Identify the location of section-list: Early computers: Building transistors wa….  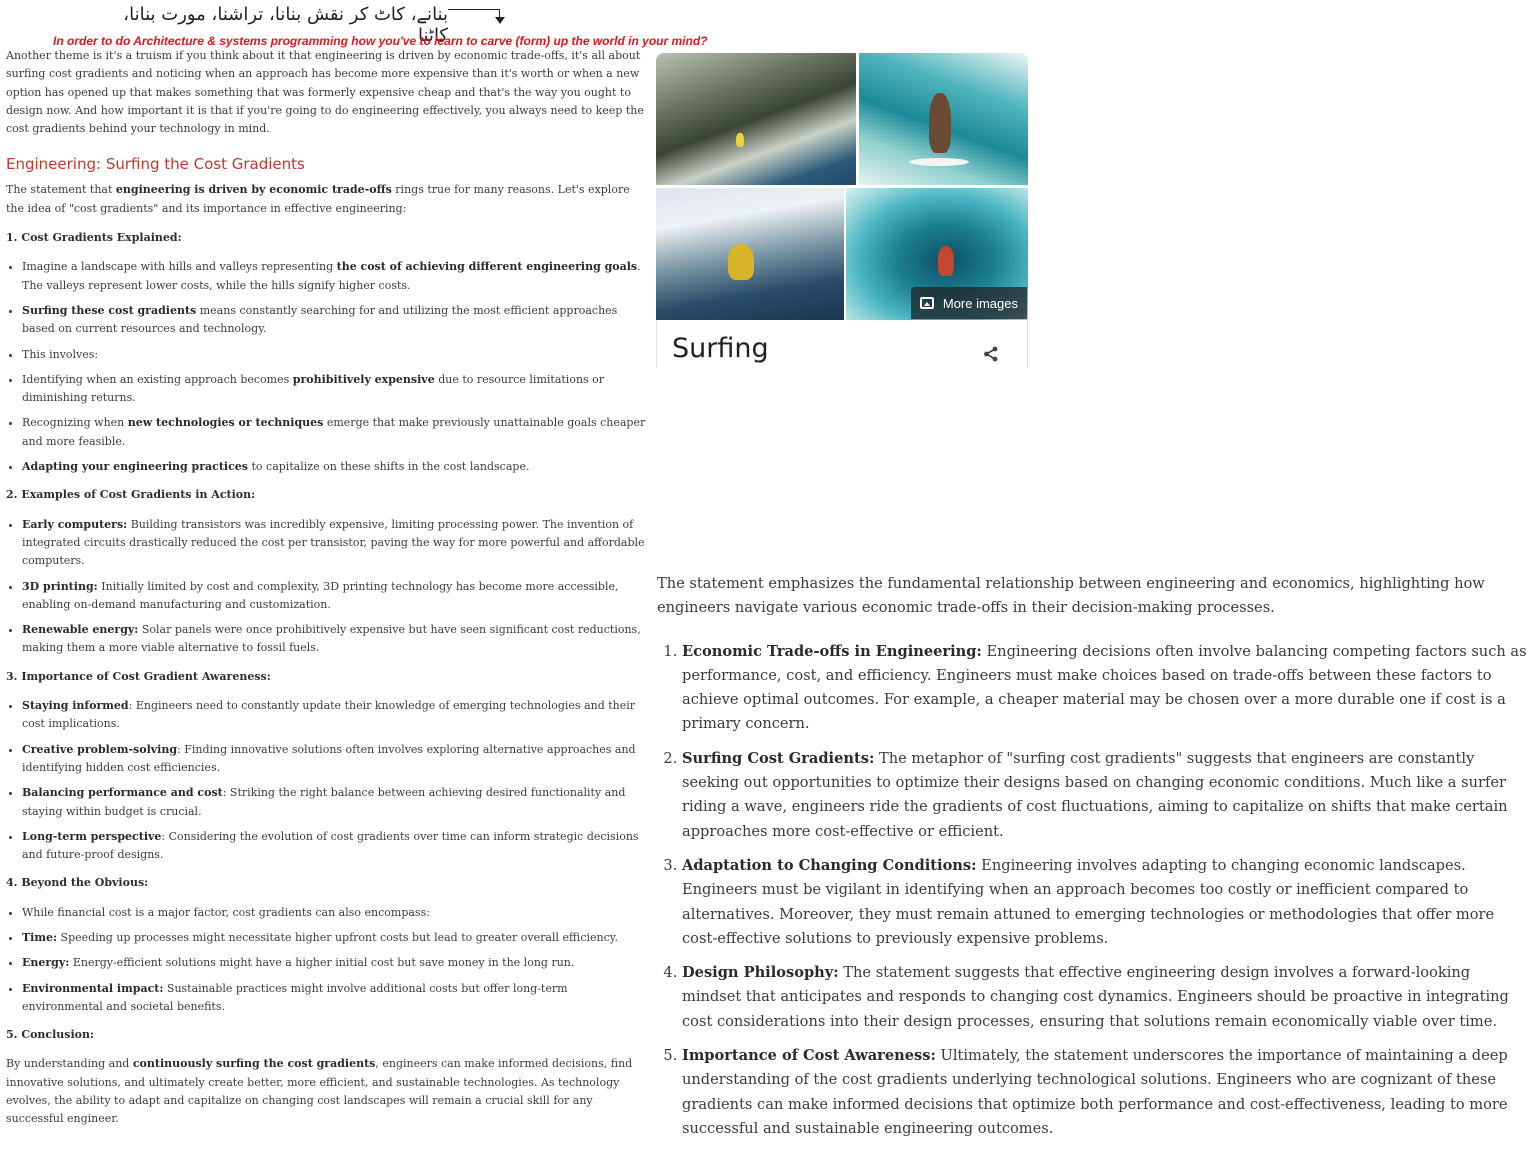
(328, 587).